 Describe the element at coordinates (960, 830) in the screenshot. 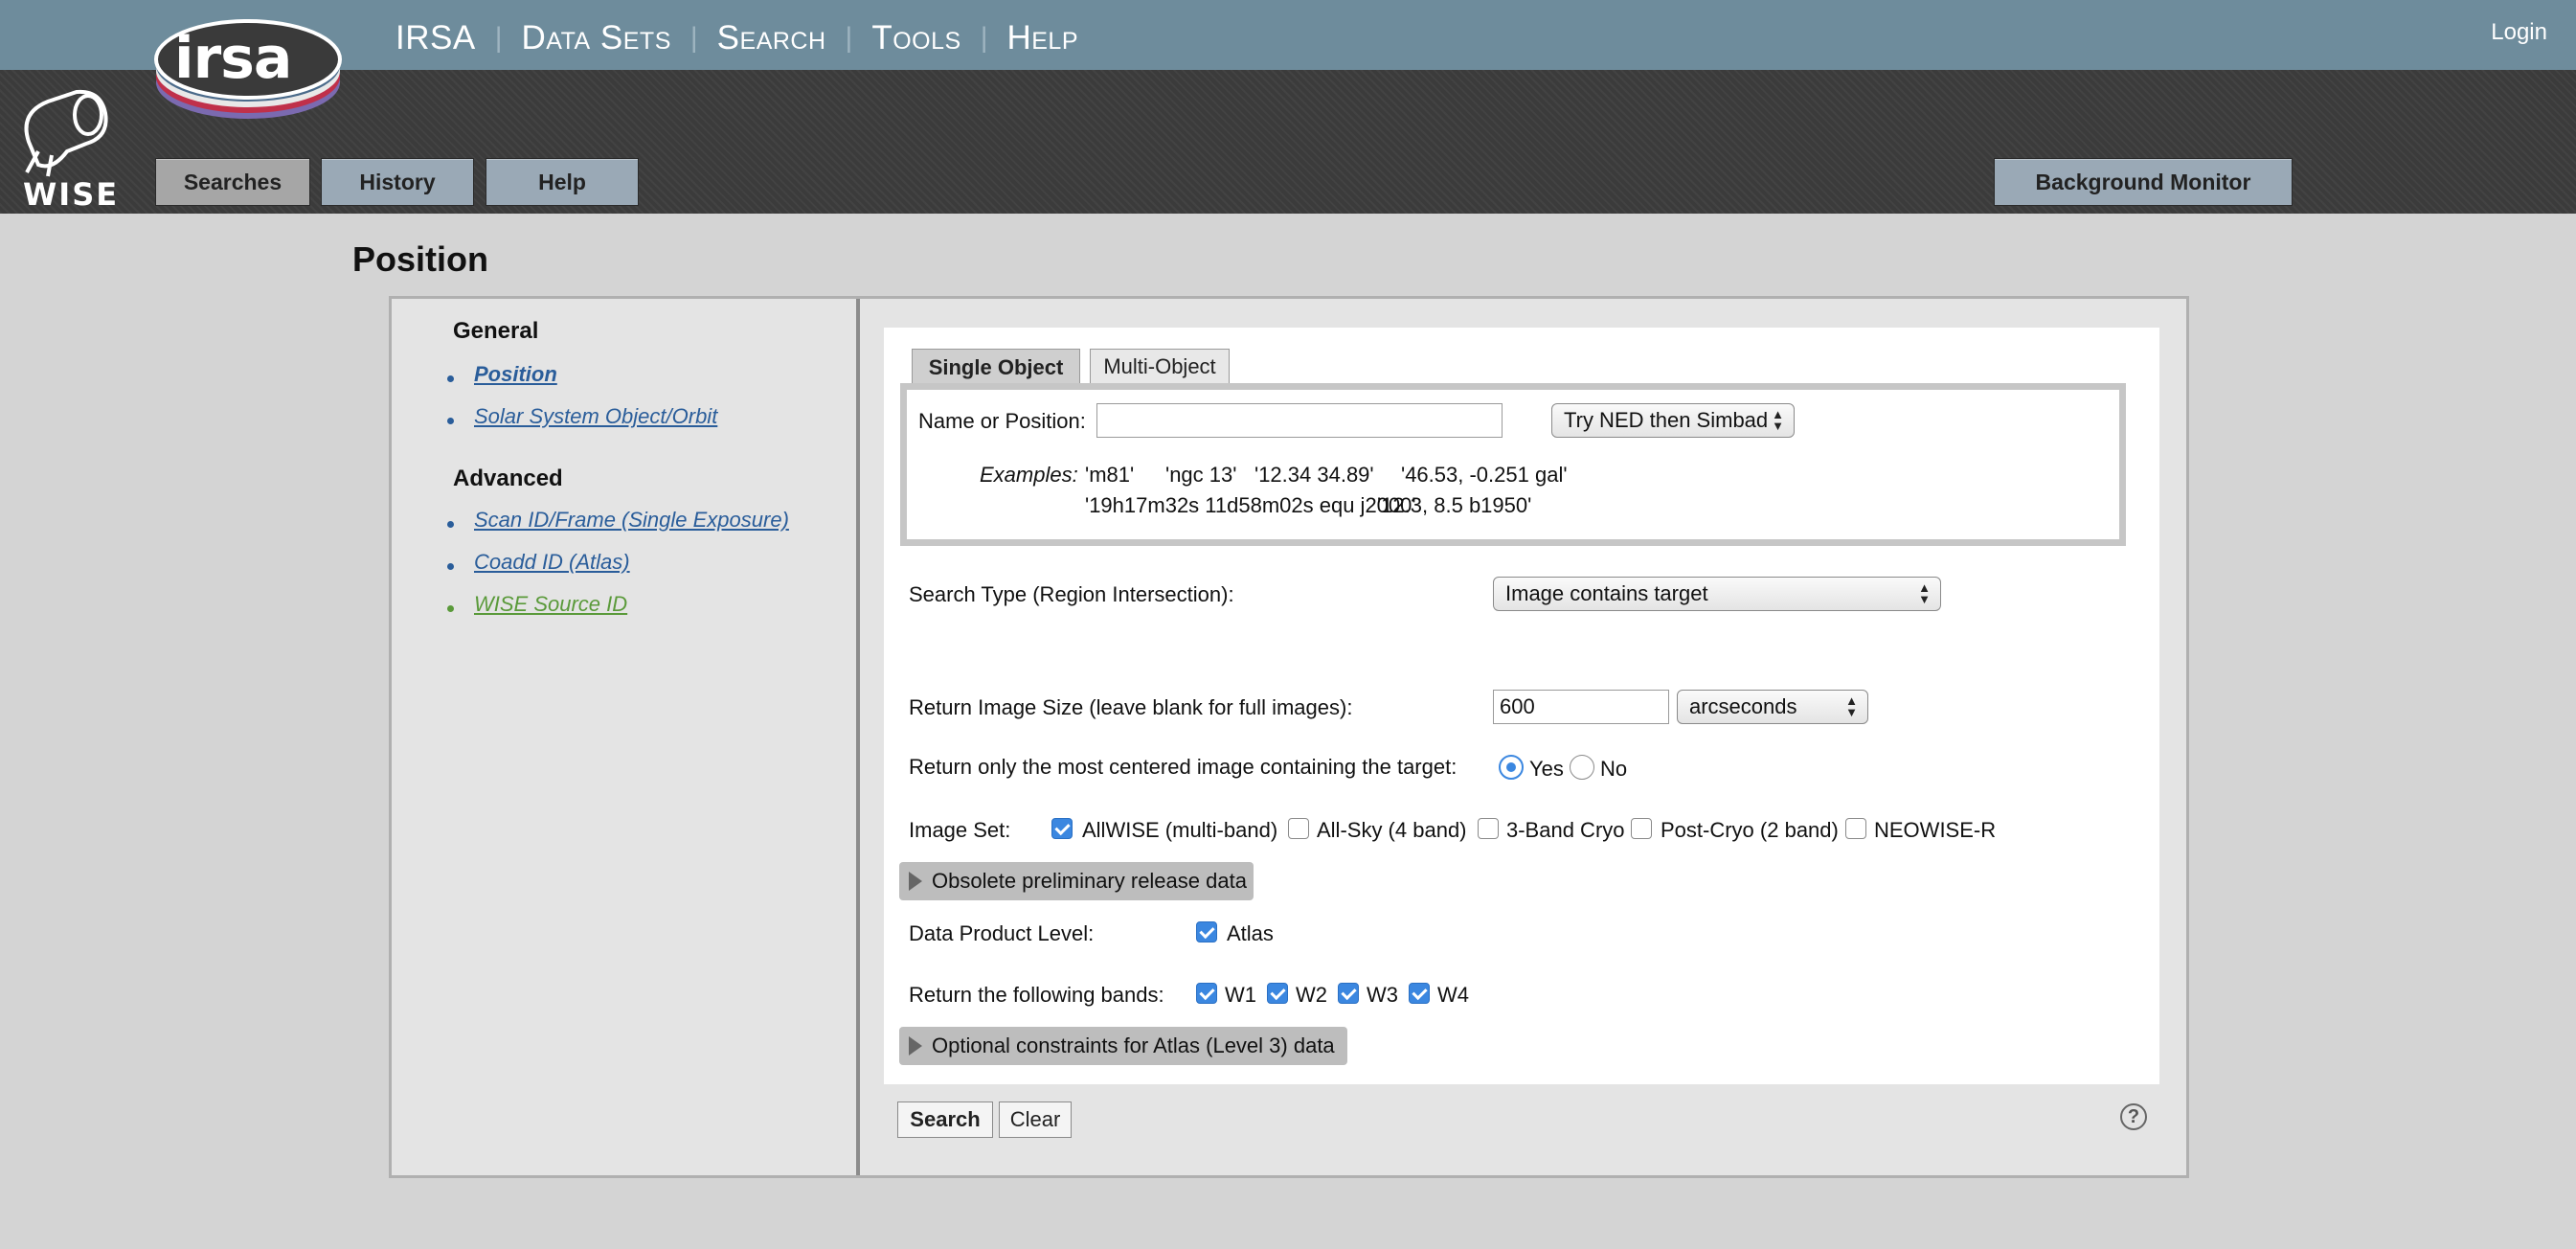

I see `image-set-label: Image Set:` at that location.